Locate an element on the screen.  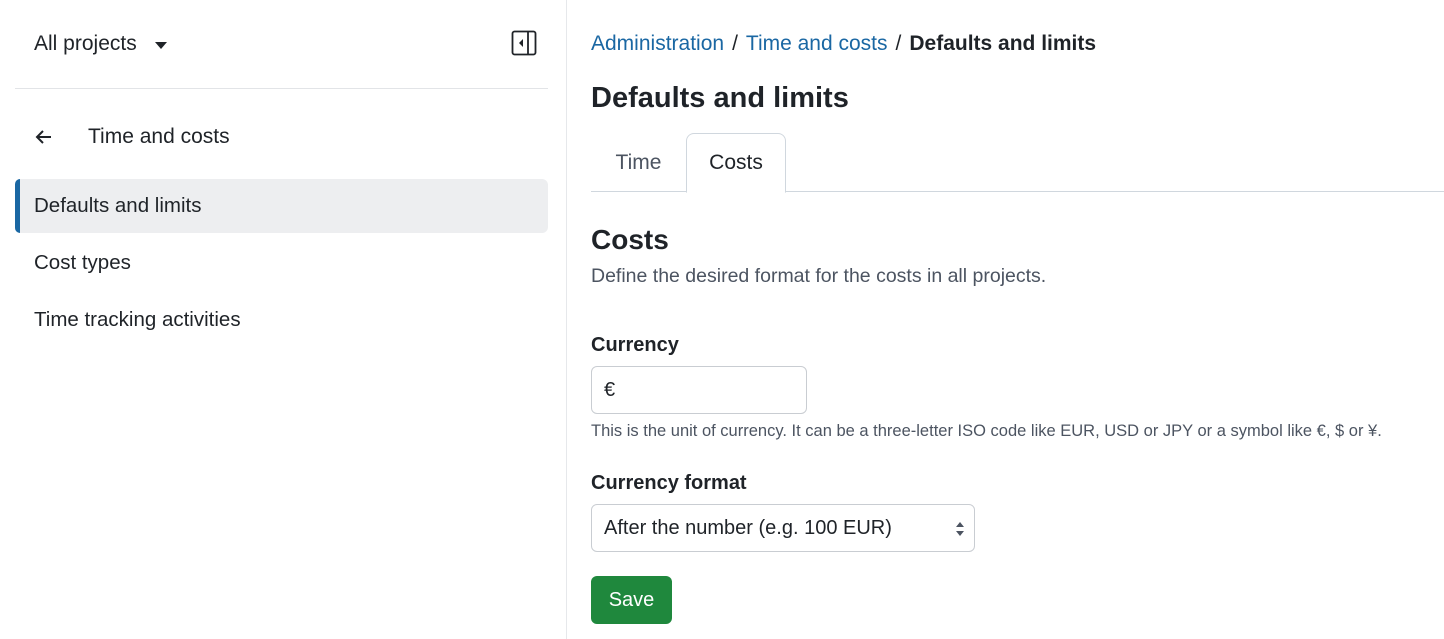
currency-format-select: After the number (e.g. 100 EUR) is located at coordinates (783, 528).